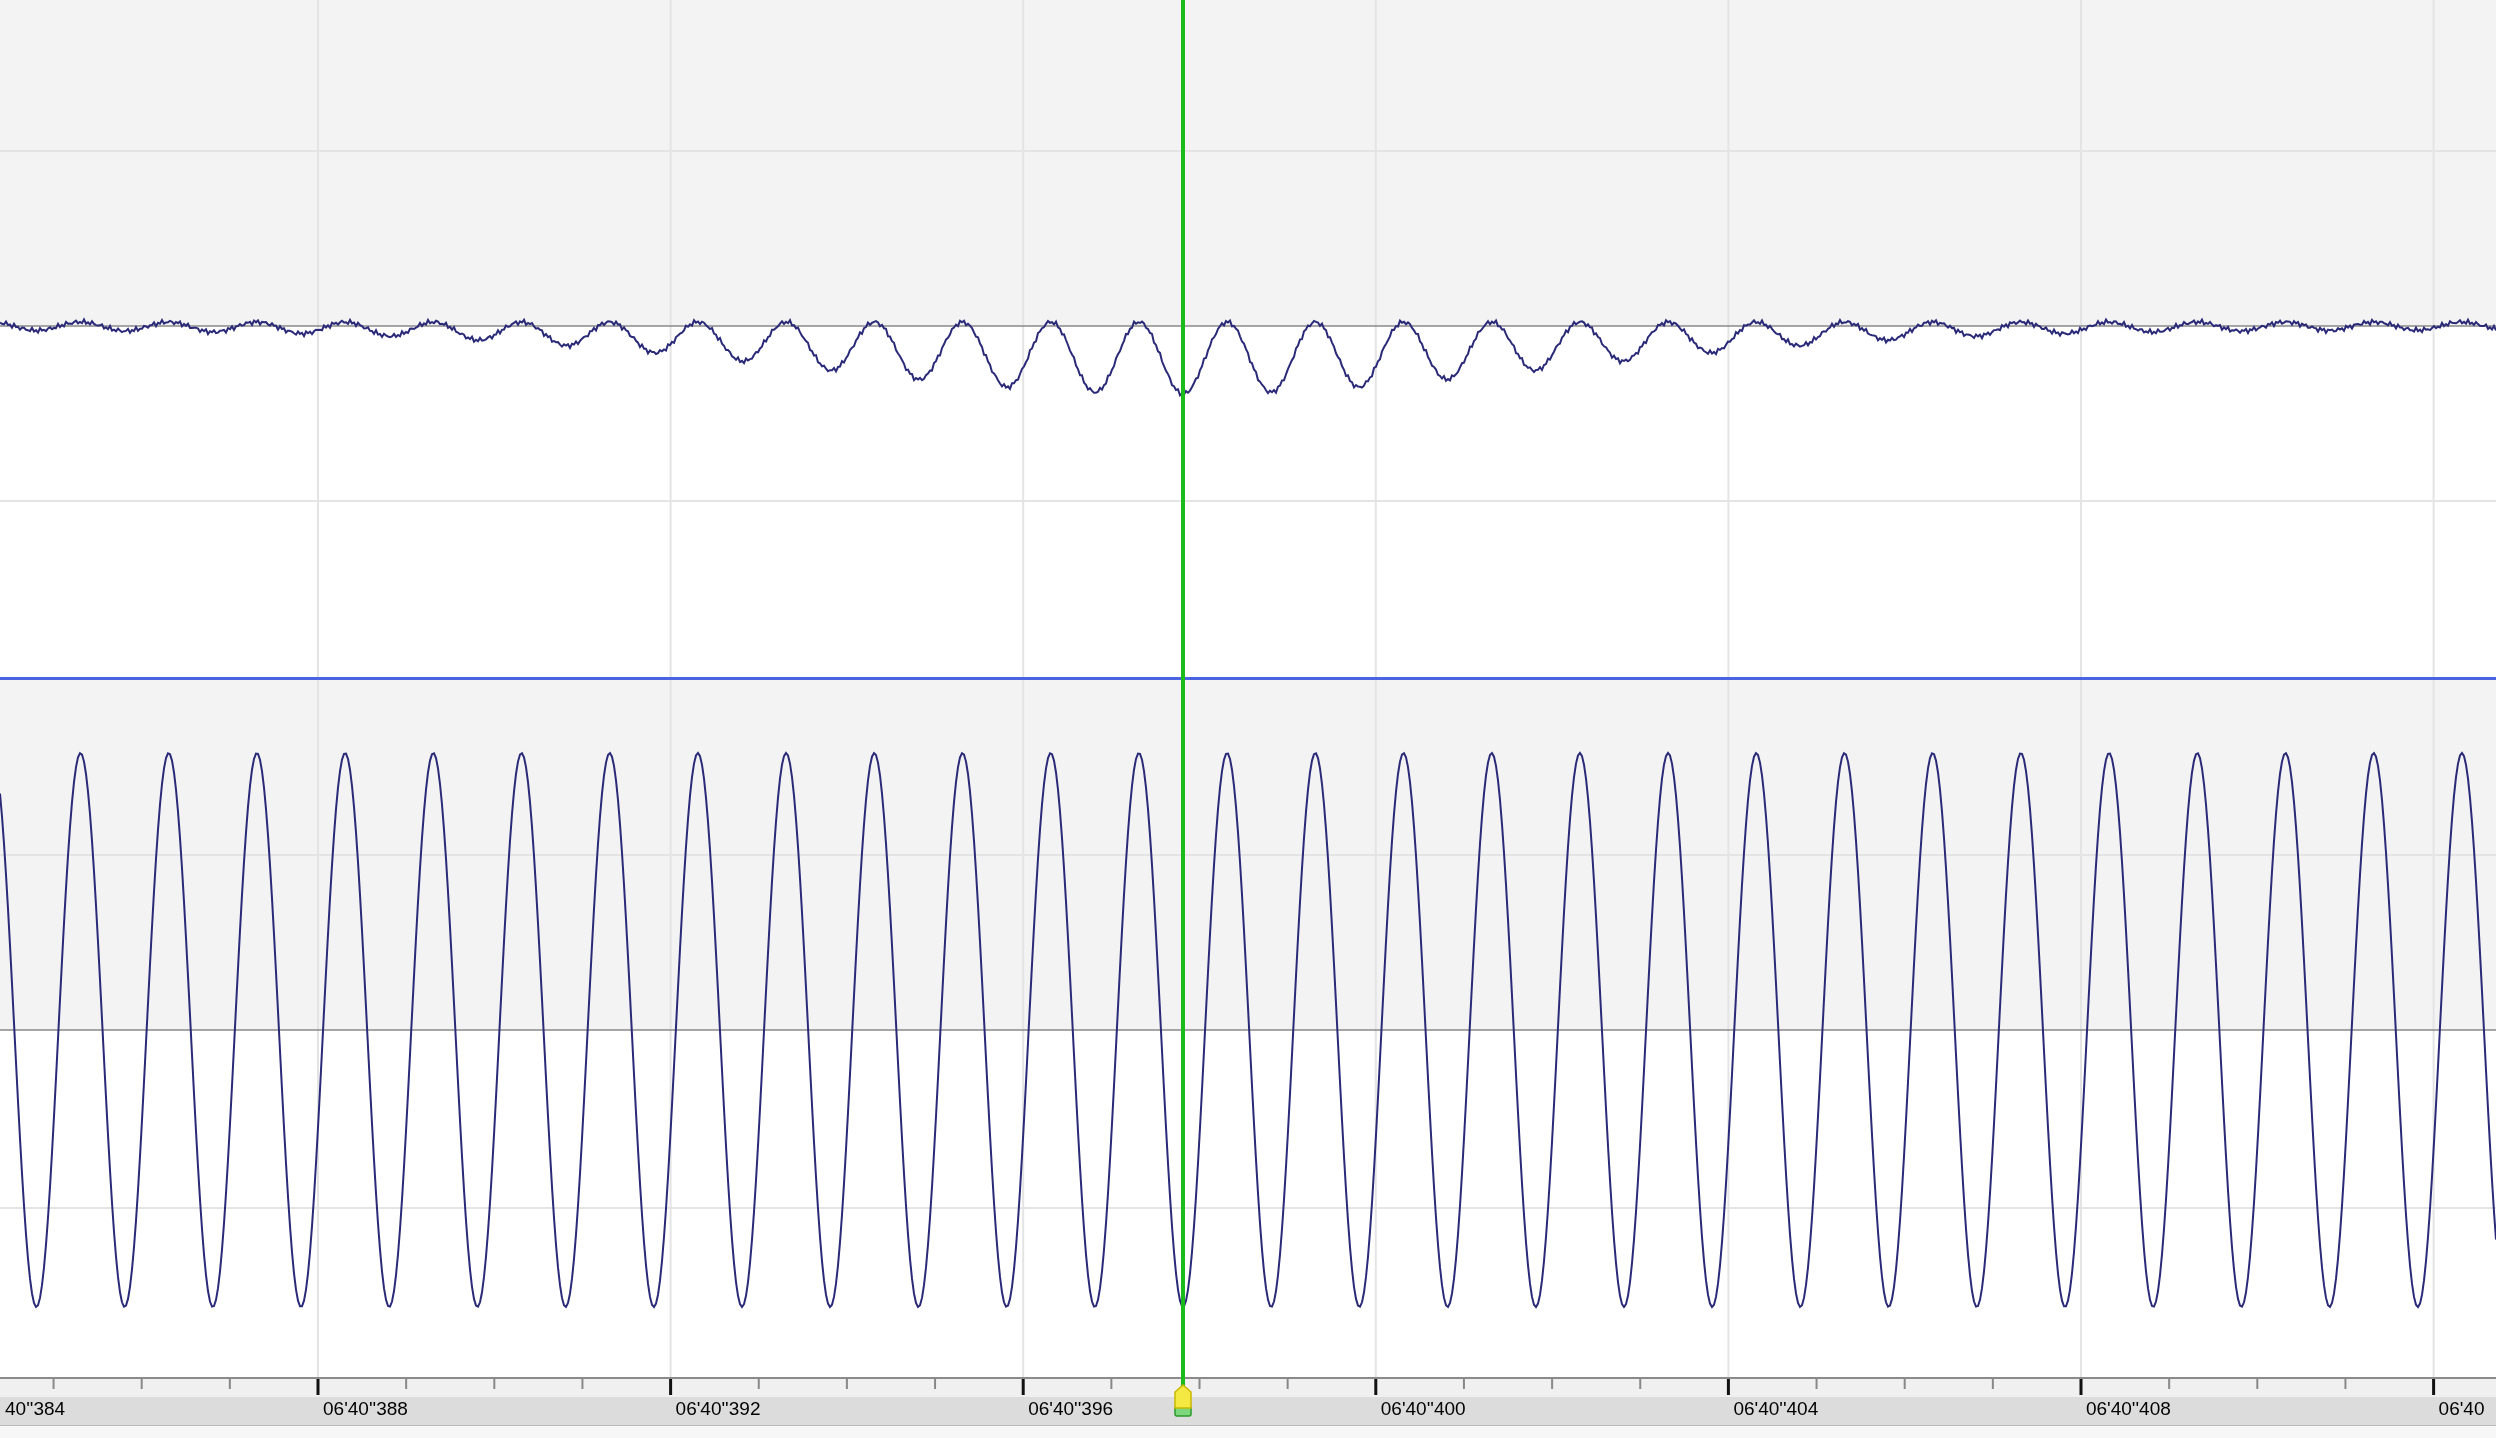 Image resolution: width=2496 pixels, height=1438 pixels. Describe the element at coordinates (1776, 1408) in the screenshot. I see `ruler-label: 06'40''404` at that location.